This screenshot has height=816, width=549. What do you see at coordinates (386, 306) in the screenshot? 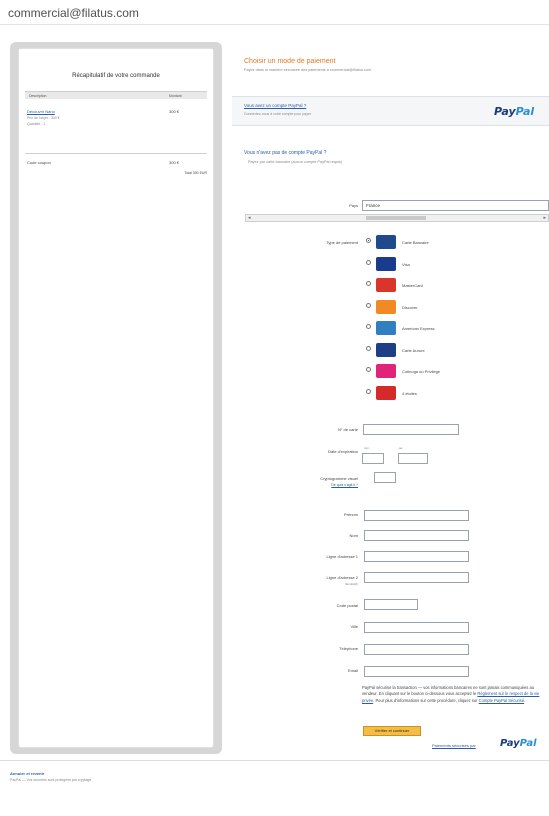
I see `discover-icon` at bounding box center [386, 306].